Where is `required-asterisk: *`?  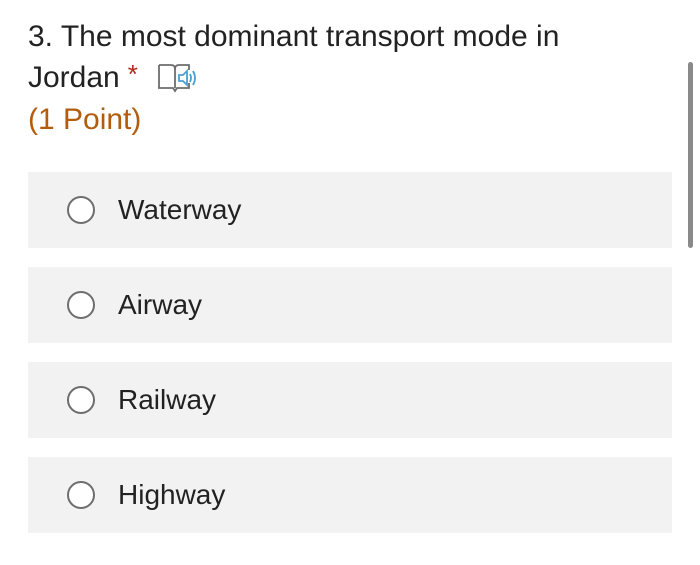 required-asterisk: * is located at coordinates (132, 74).